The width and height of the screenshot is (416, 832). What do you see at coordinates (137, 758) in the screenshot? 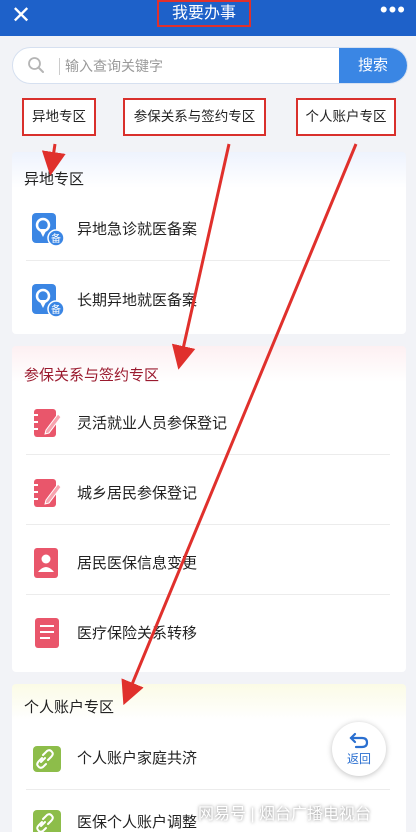
I see `item-label: 个人账户家庭共济` at bounding box center [137, 758].